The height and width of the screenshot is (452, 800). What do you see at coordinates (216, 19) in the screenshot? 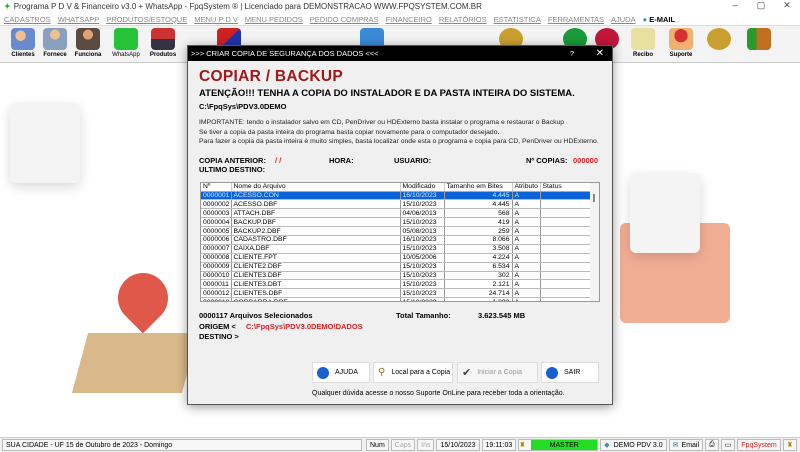
I see `menu-pdv: MENU P D V` at bounding box center [216, 19].